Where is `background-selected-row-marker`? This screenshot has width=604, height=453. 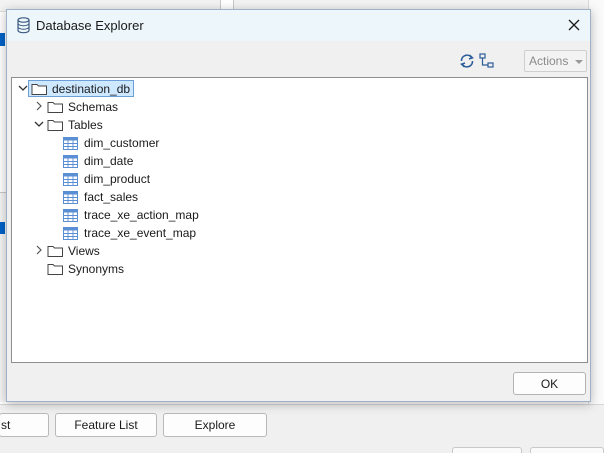
background-selected-row-marker is located at coordinates (2, 39).